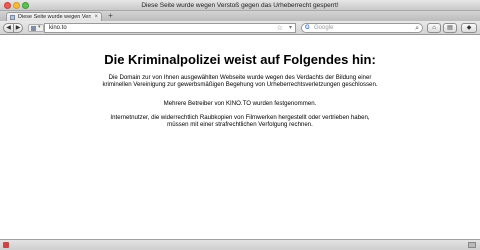  I want to click on chevron-down-icon: ▾, so click(39, 27).